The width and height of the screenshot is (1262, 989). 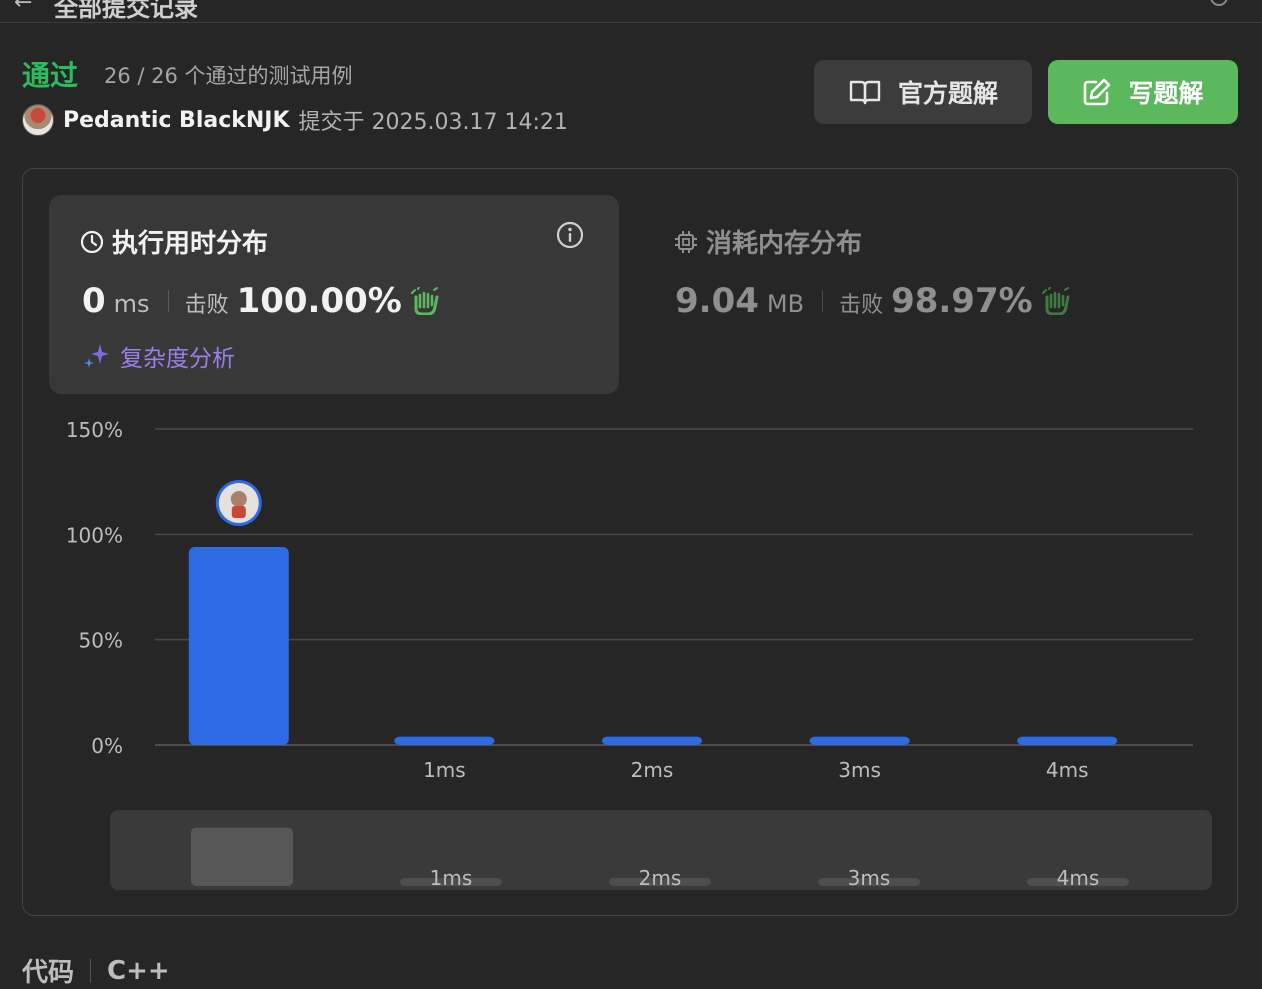 What do you see at coordinates (94, 535) in the screenshot?
I see `y-tick-label: 100%` at bounding box center [94, 535].